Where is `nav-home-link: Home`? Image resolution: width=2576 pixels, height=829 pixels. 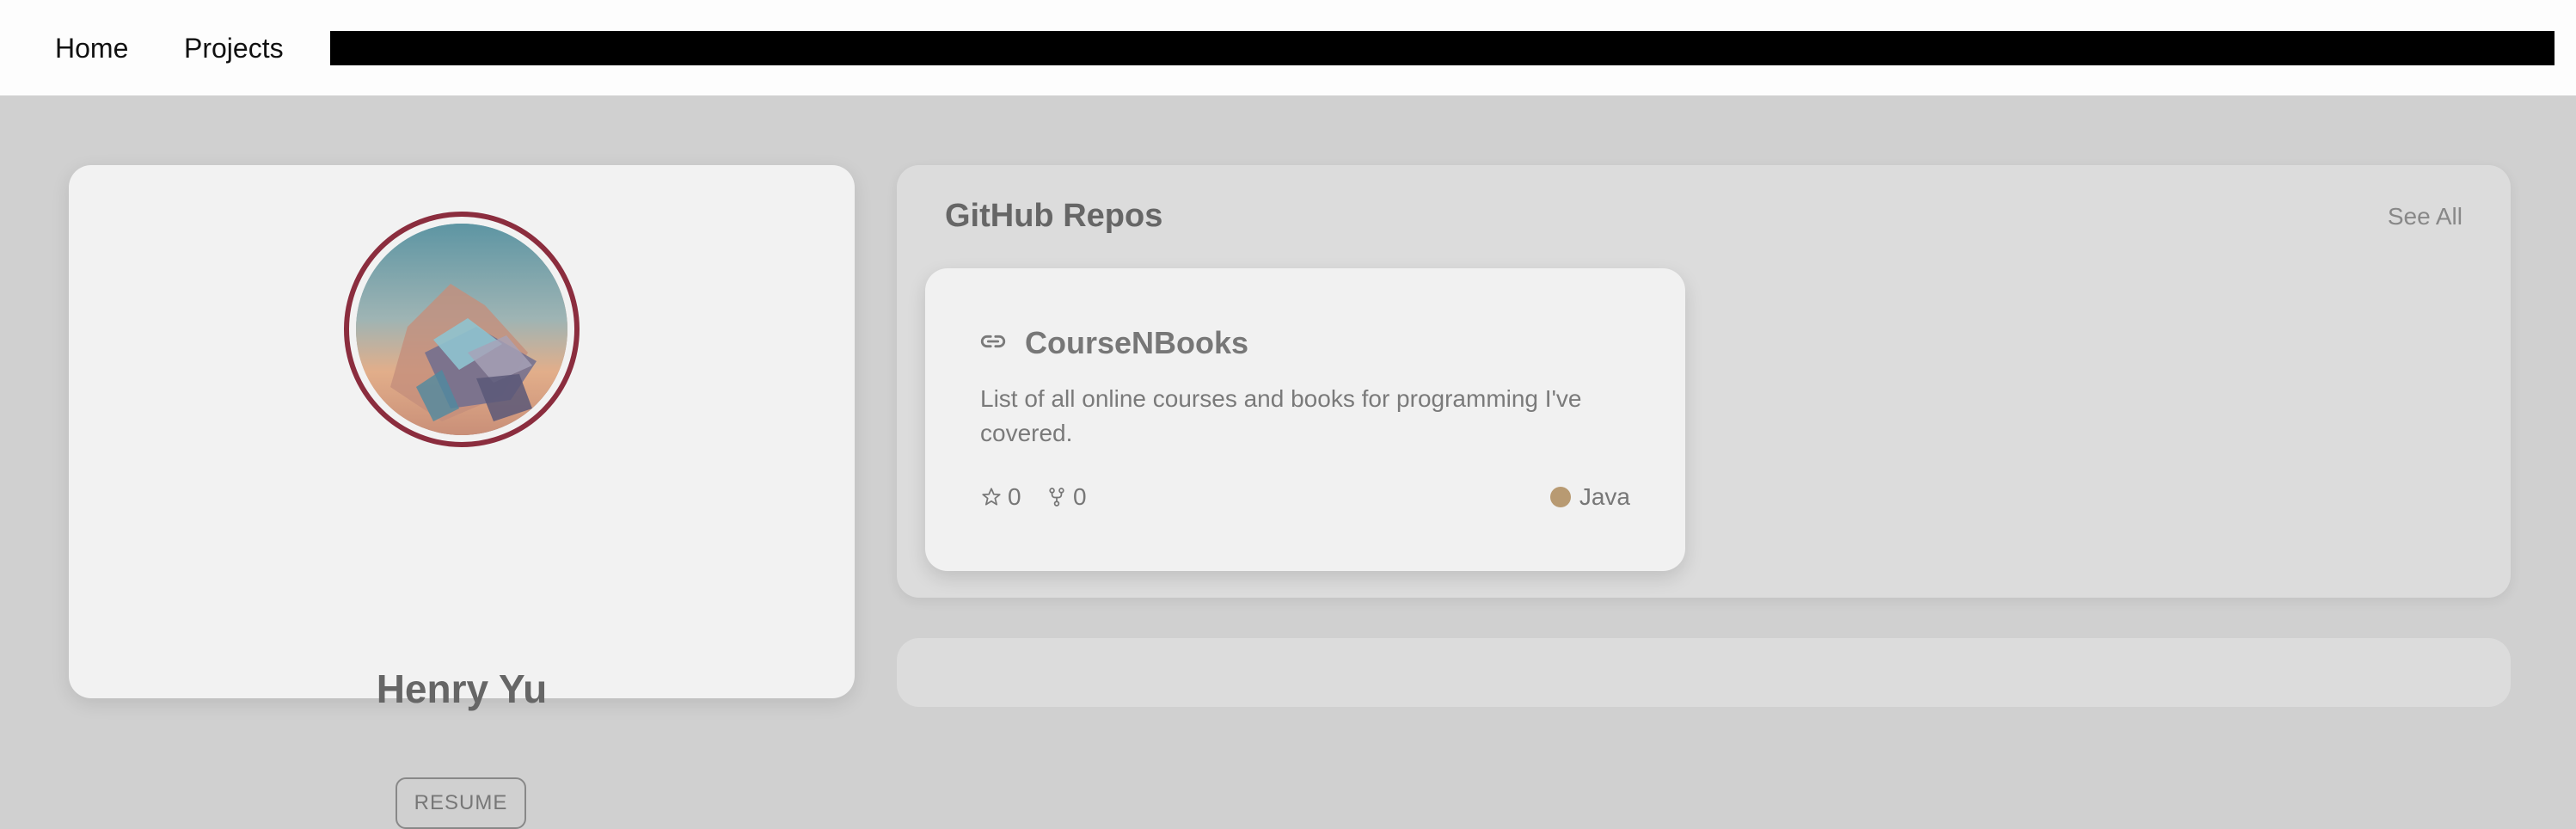
nav-home-link: Home is located at coordinates (92, 49).